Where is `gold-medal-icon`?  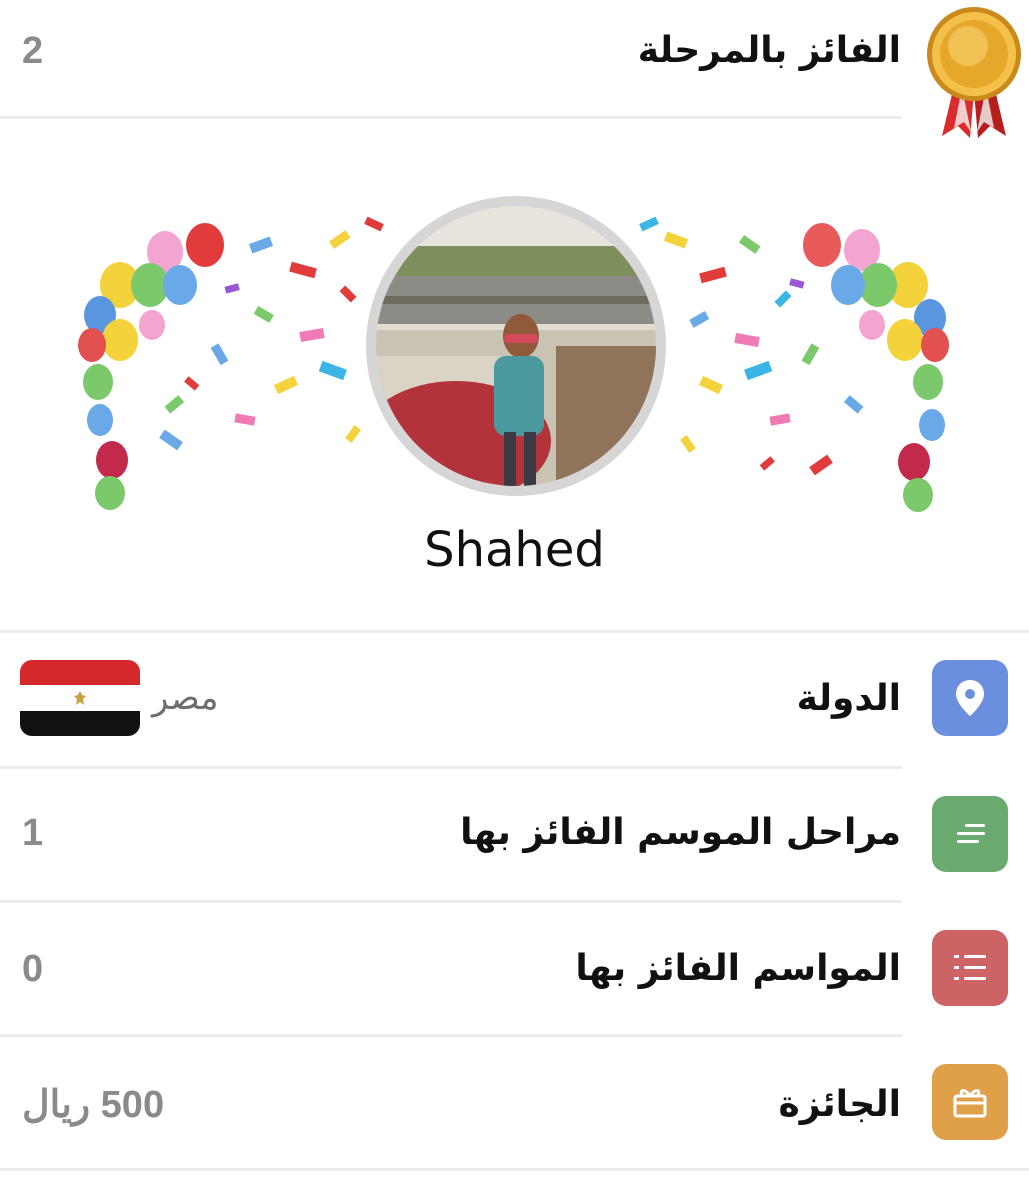 gold-medal-icon is located at coordinates (974, 72).